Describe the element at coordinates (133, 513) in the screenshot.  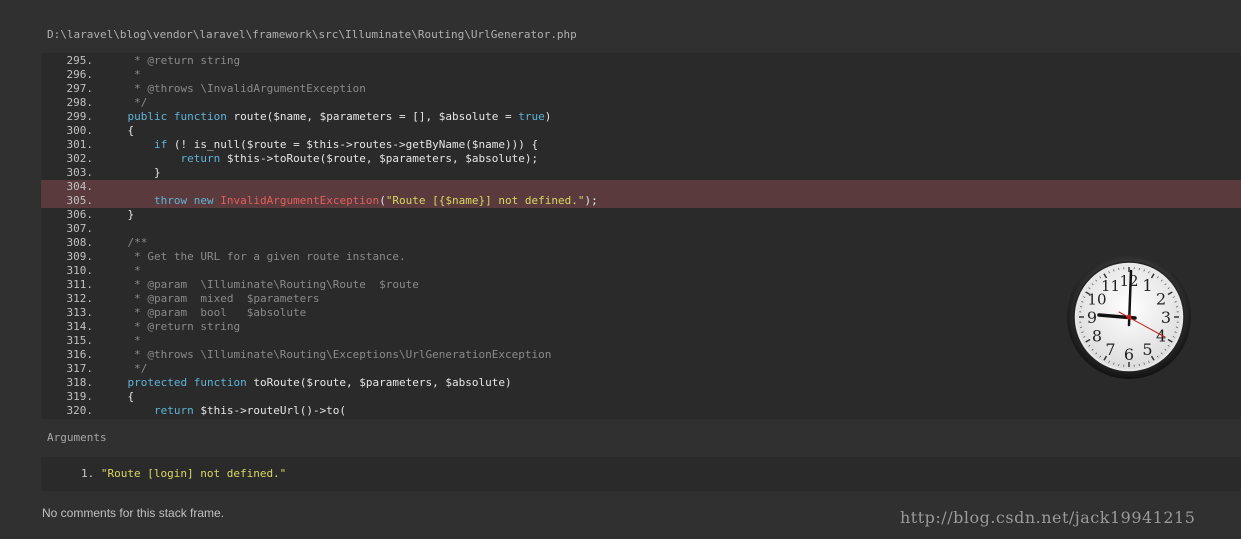
I see `no-comments-text: No comments for this stack frame.` at that location.